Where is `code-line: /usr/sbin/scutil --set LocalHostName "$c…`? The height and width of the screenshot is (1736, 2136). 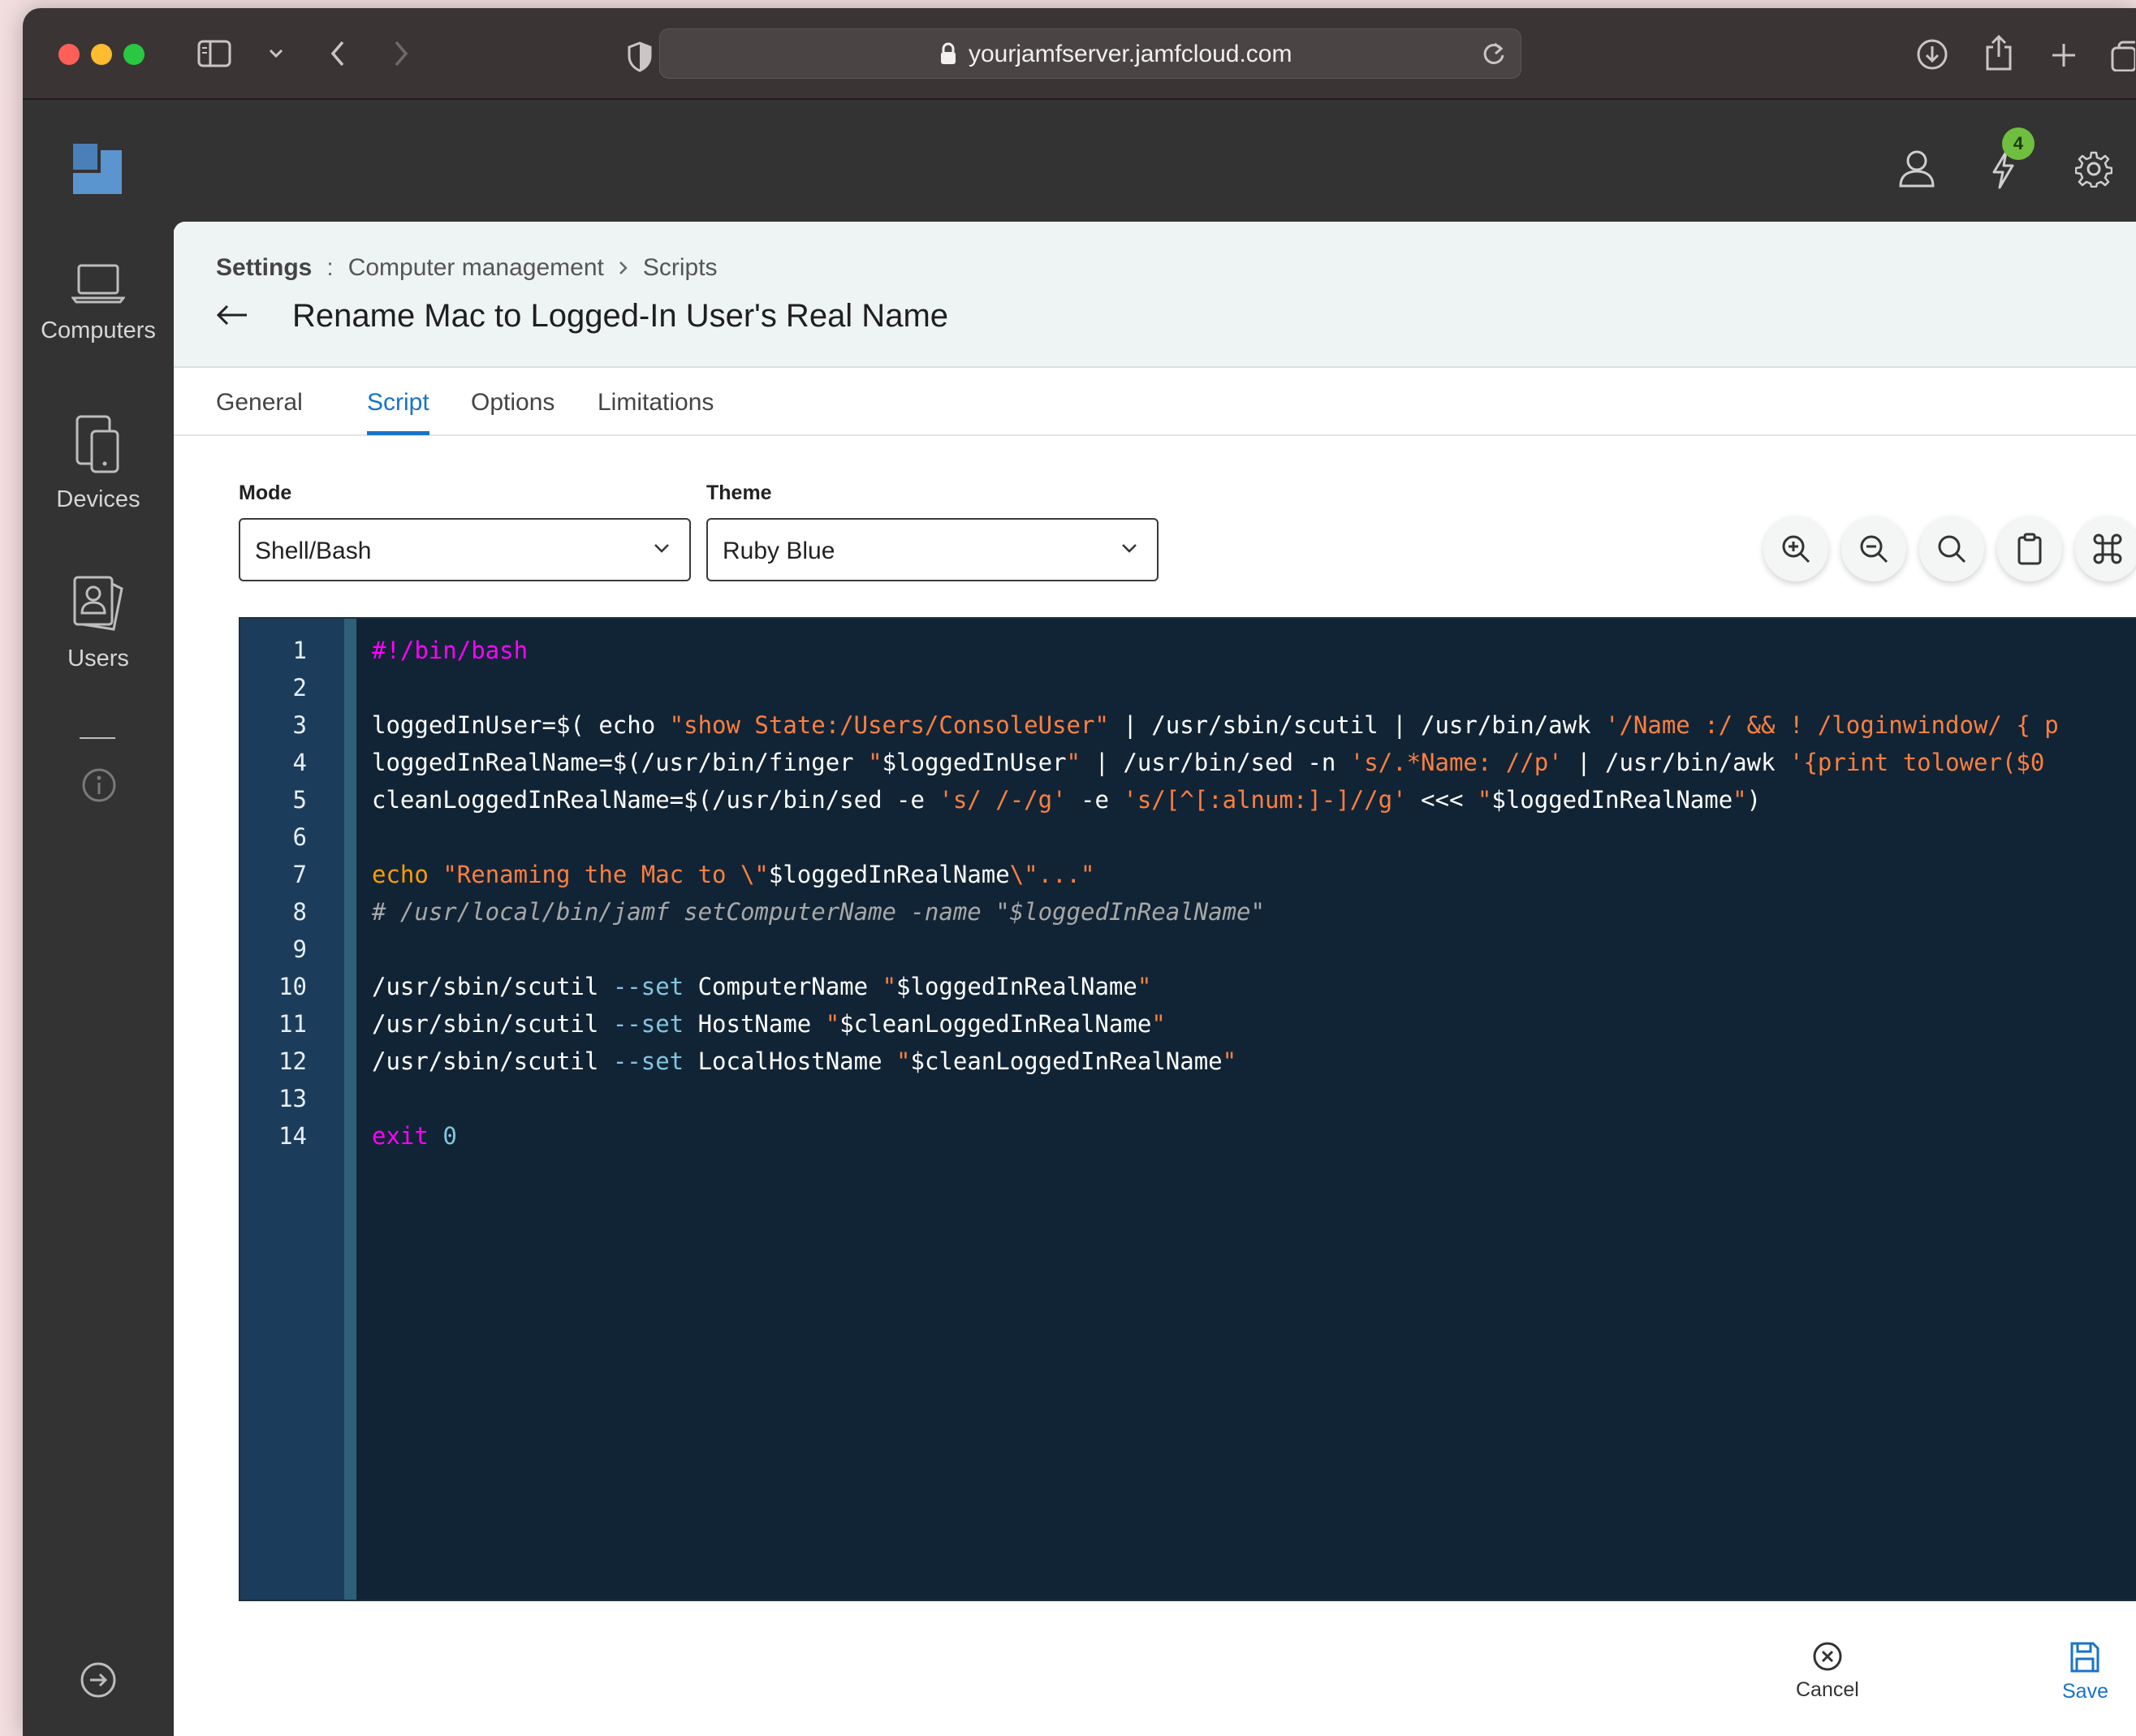
code-line: /usr/sbin/scutil --set LocalHostName "$c… is located at coordinates (804, 1061).